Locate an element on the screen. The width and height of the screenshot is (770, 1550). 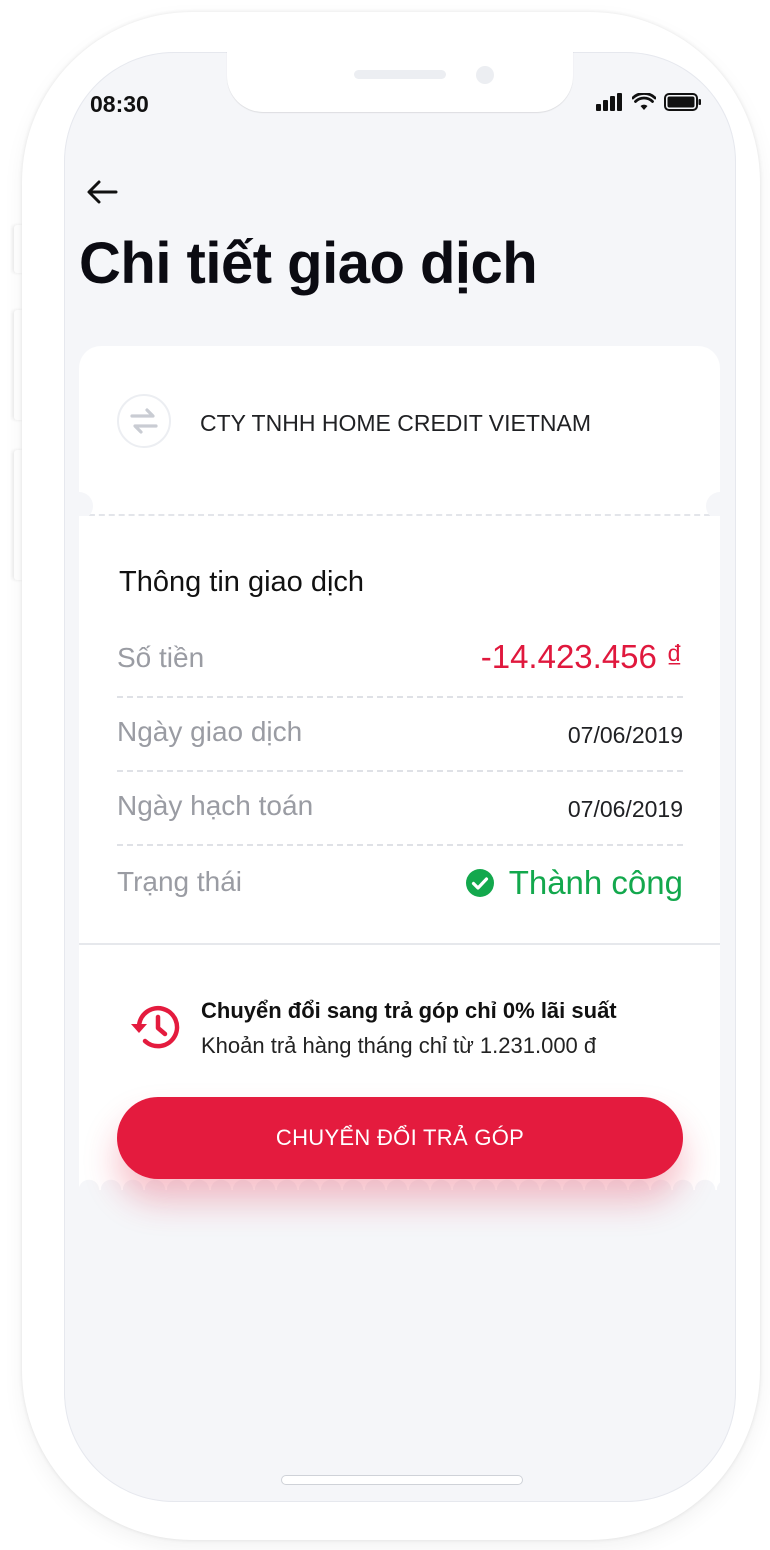
row-label: Ngày hạch toán is located at coordinates (215, 805).